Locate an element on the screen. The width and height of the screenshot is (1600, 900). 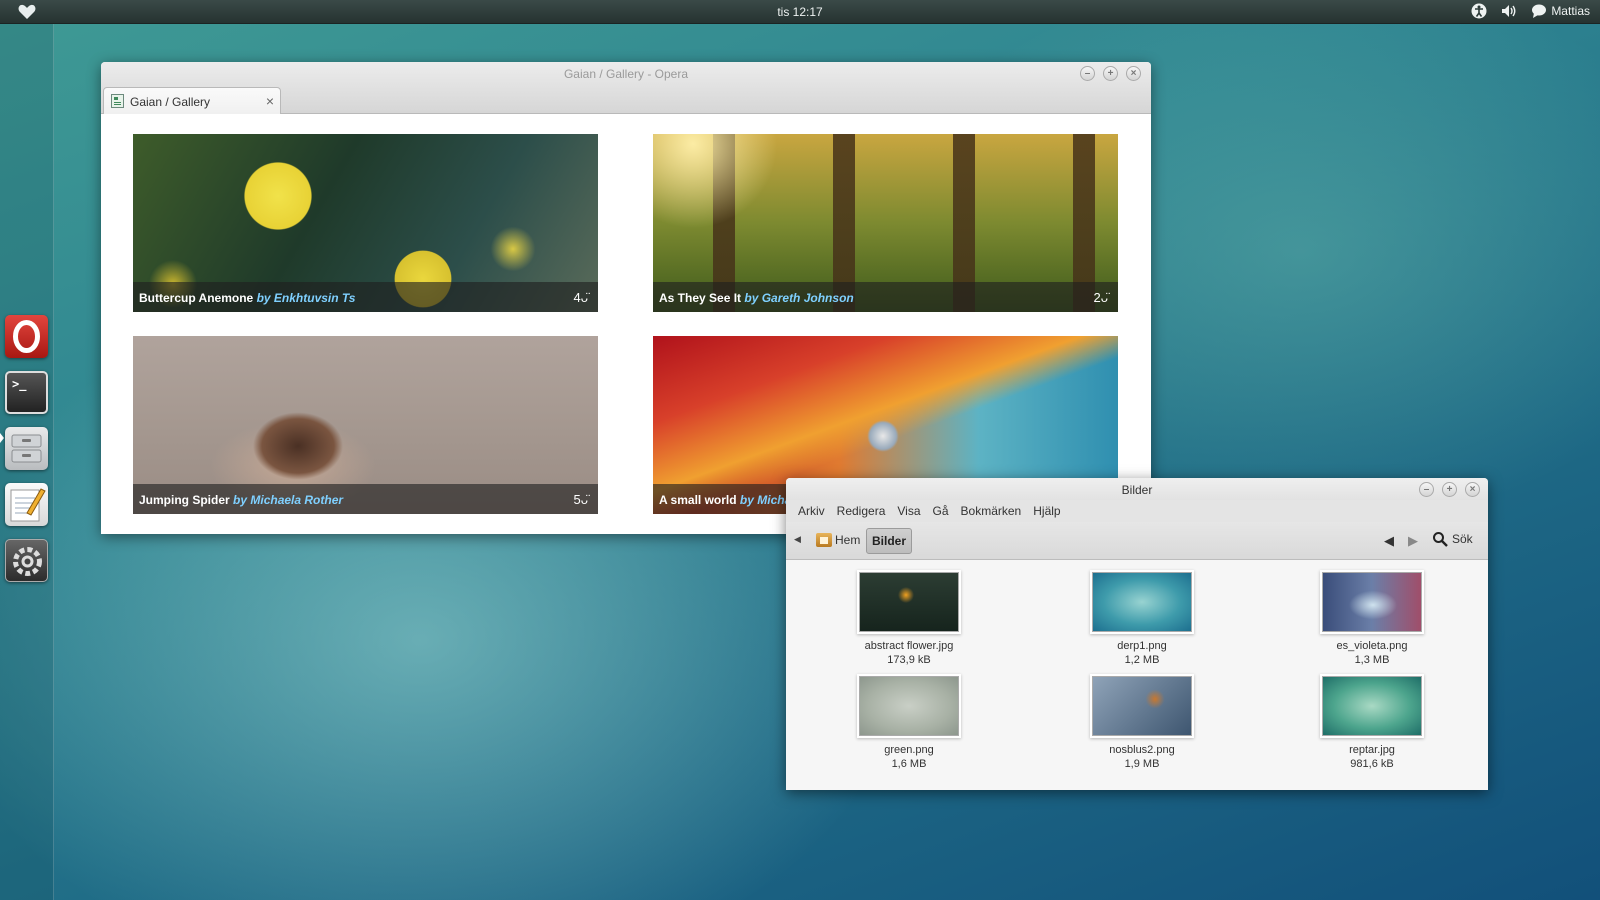
file-name: es_violeta.png is located at coordinates (1372, 646).